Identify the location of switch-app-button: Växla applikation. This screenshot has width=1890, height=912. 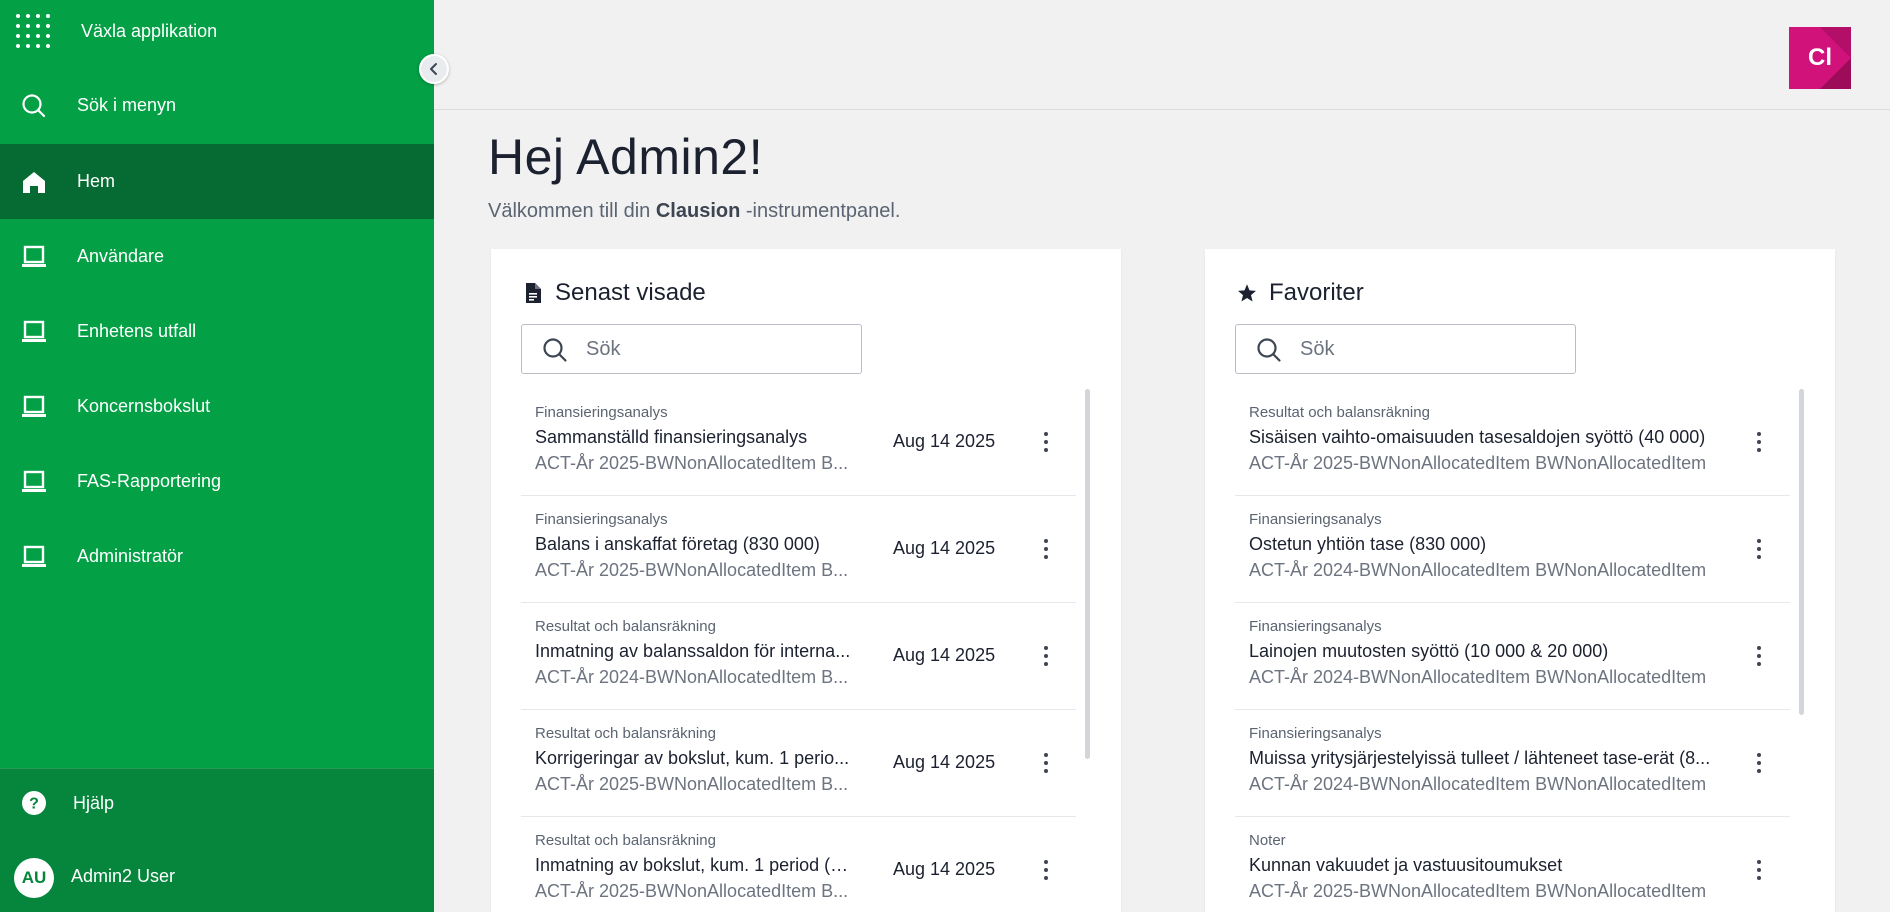
(217, 31).